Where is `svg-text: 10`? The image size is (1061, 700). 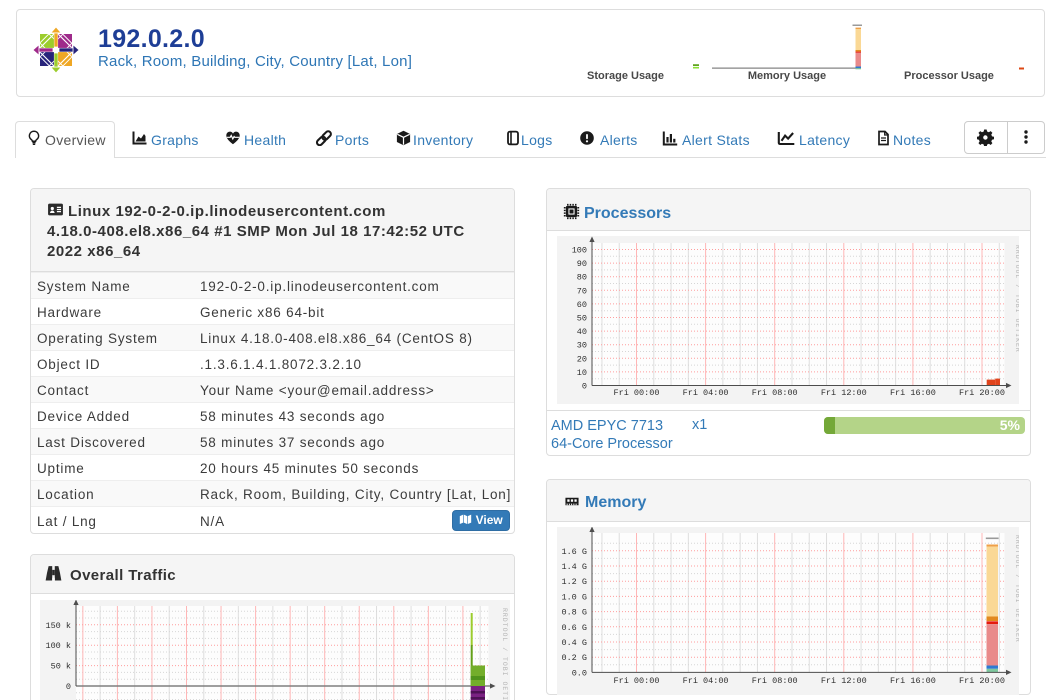
svg-text: 10 is located at coordinates (582, 373).